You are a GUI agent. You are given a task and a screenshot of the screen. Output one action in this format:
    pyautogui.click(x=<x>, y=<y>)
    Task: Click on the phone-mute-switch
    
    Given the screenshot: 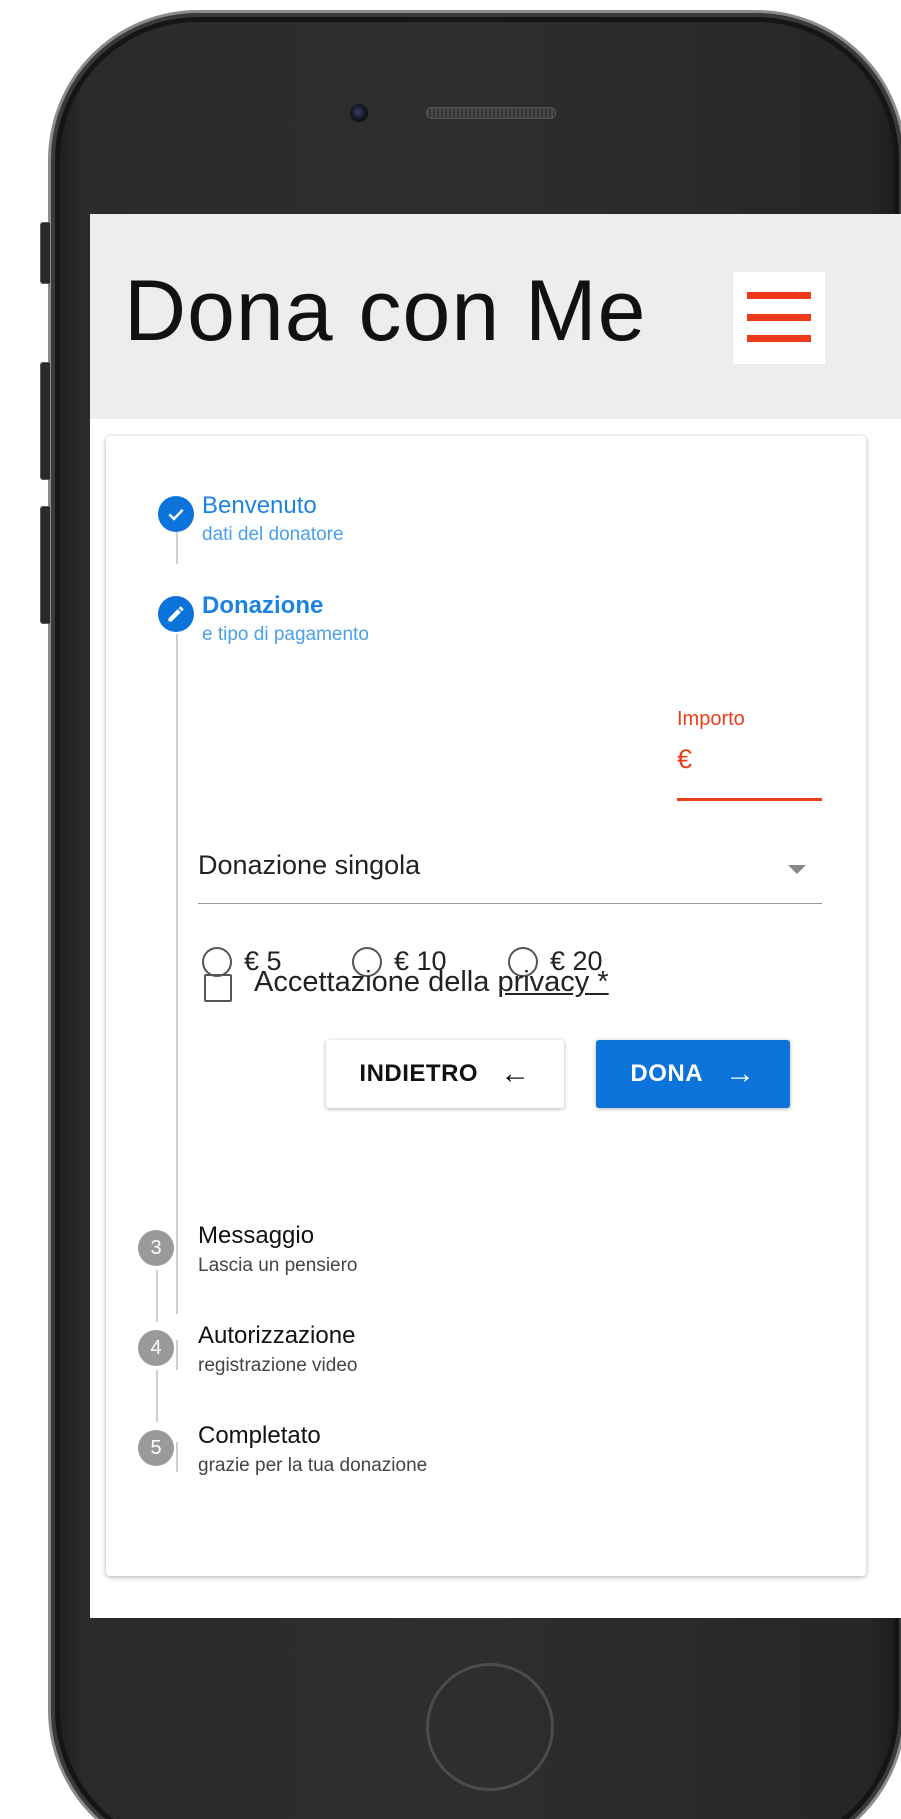 What is the action you would take?
    pyautogui.click(x=45, y=253)
    